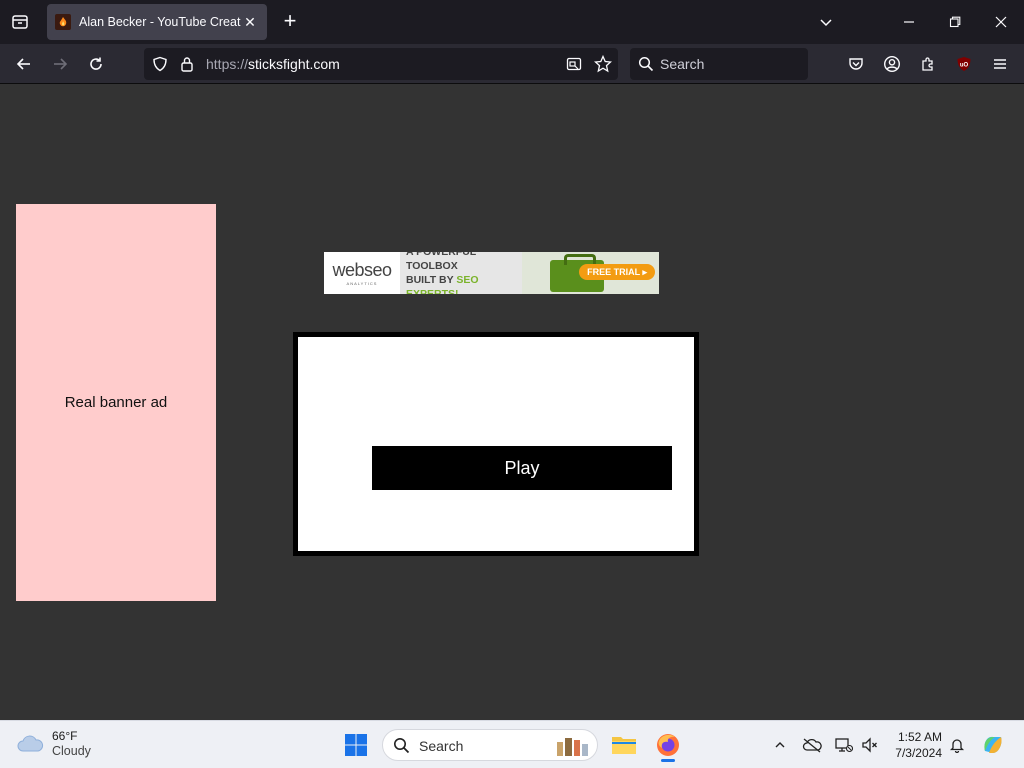 The height and width of the screenshot is (768, 1024). Describe the element at coordinates (30, 744) in the screenshot. I see `cloud-icon` at that location.